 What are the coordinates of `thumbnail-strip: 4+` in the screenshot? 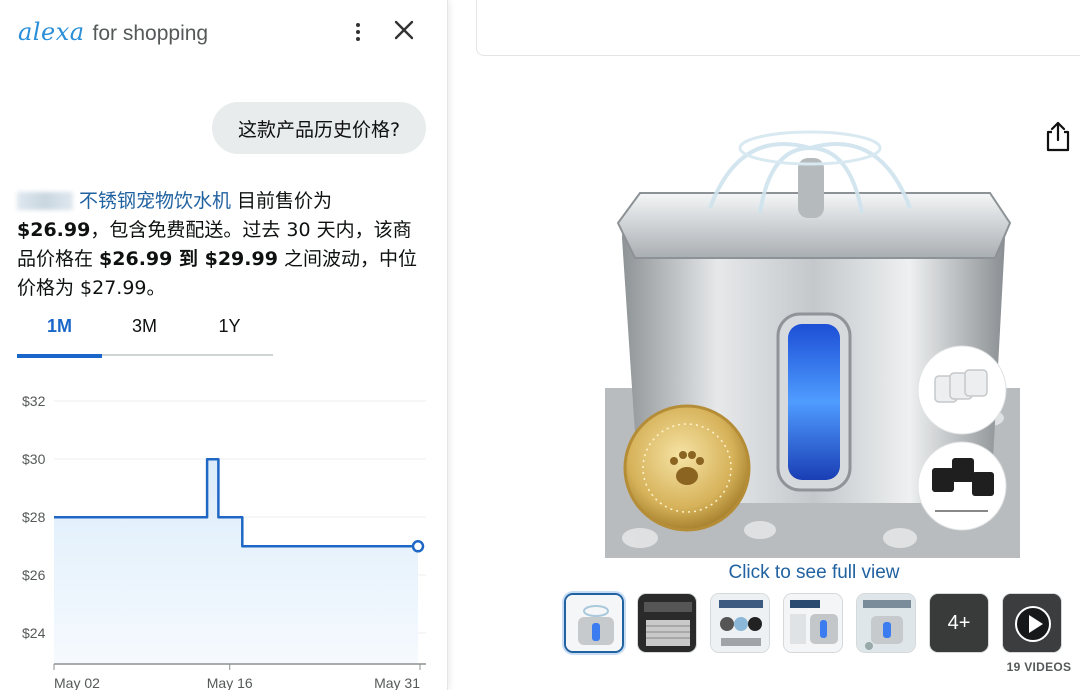 It's located at (821, 625).